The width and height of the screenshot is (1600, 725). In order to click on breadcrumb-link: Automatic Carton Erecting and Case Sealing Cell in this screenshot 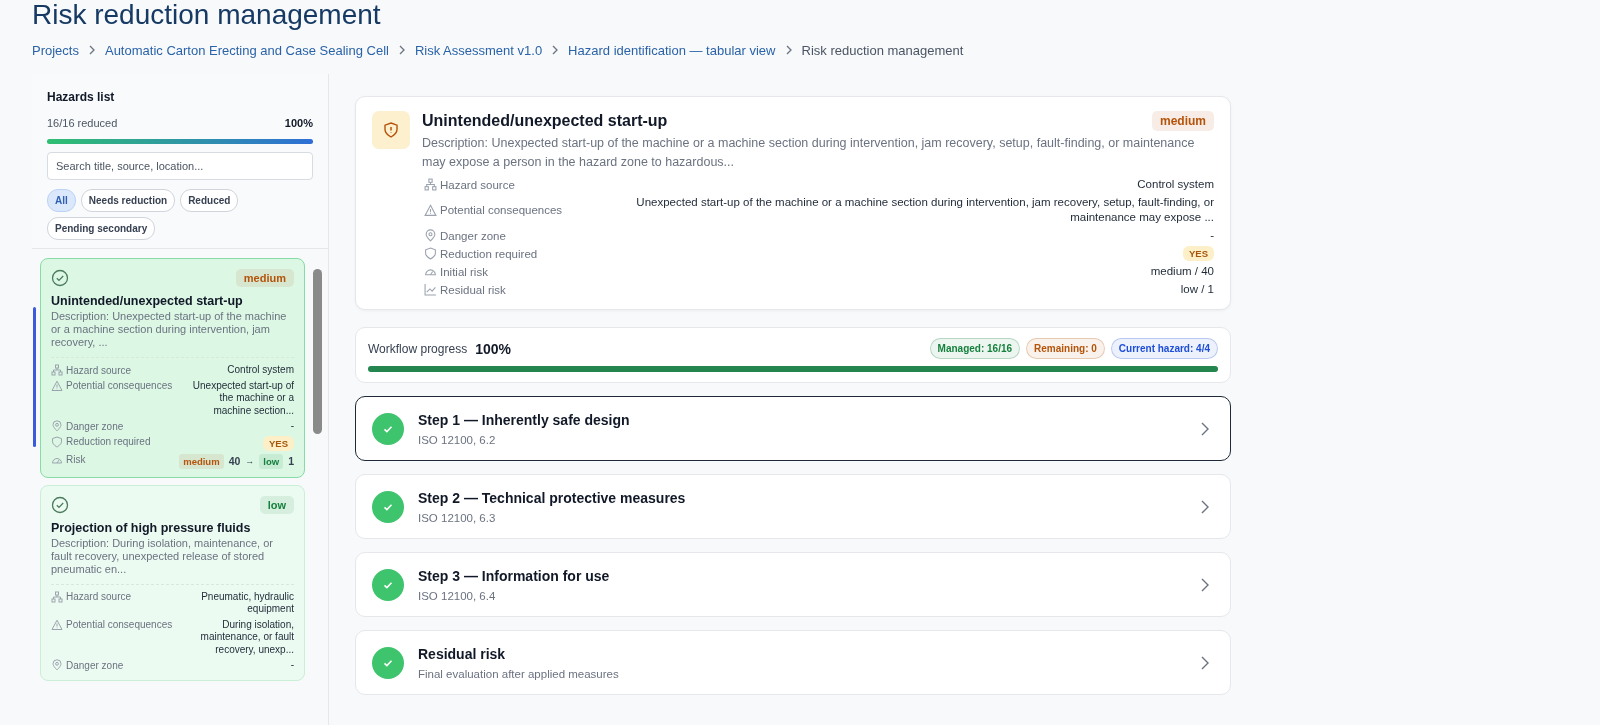, I will do `click(246, 50)`.